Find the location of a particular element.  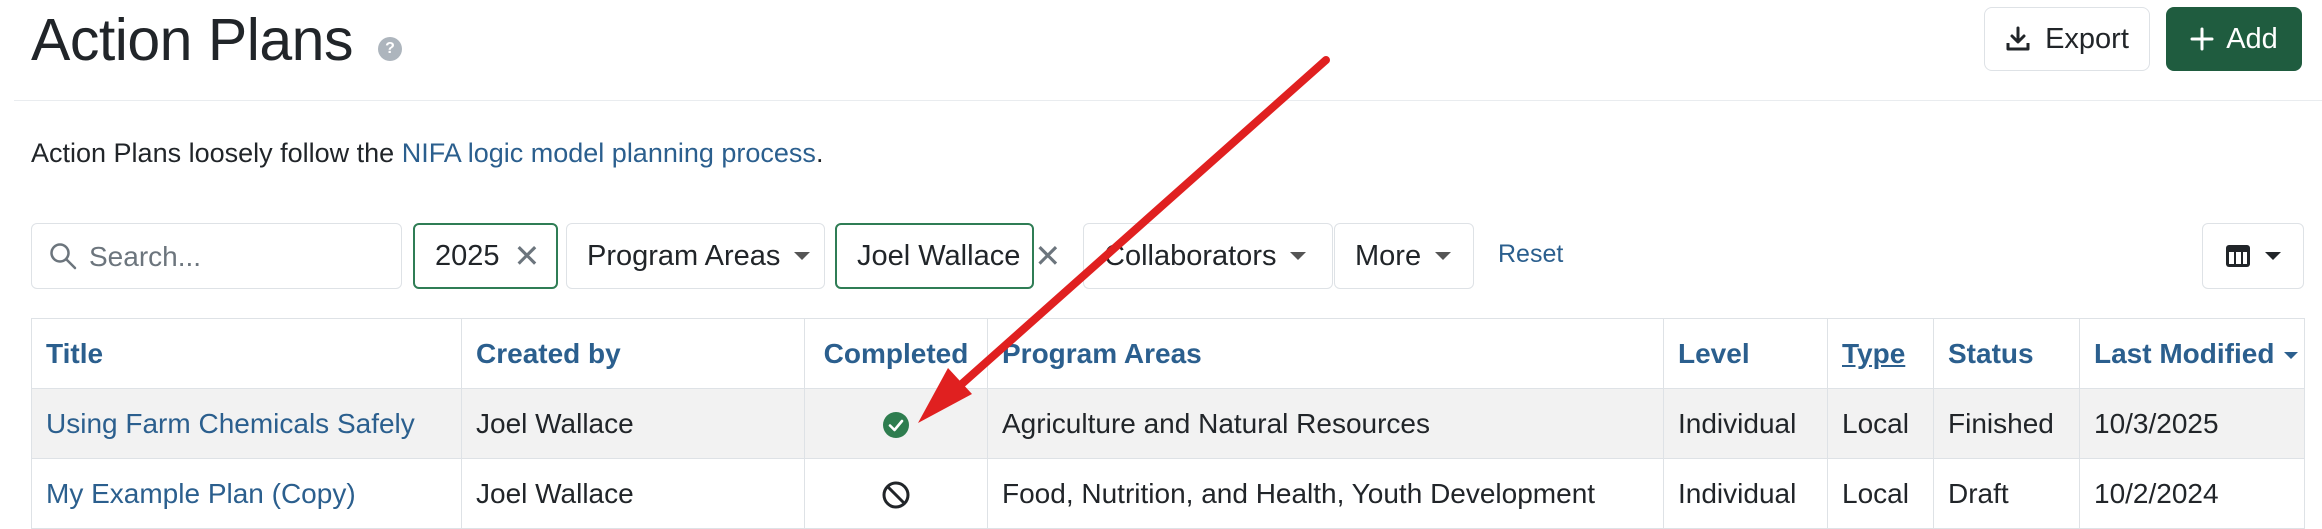

column-header-last-modified: Last Modified is located at coordinates (2192, 353).